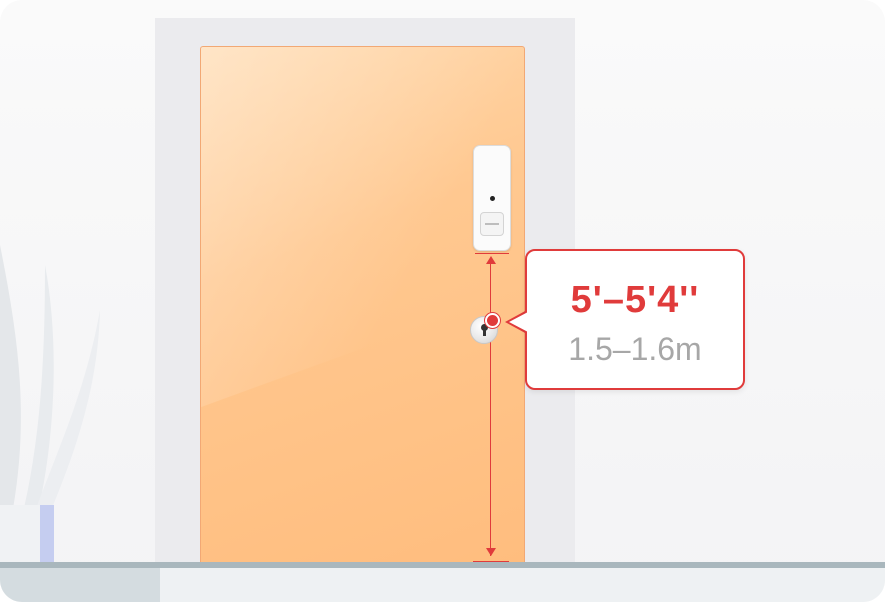 This screenshot has width=885, height=602. Describe the element at coordinates (80, 585) in the screenshot. I see `floor-shadow` at that location.